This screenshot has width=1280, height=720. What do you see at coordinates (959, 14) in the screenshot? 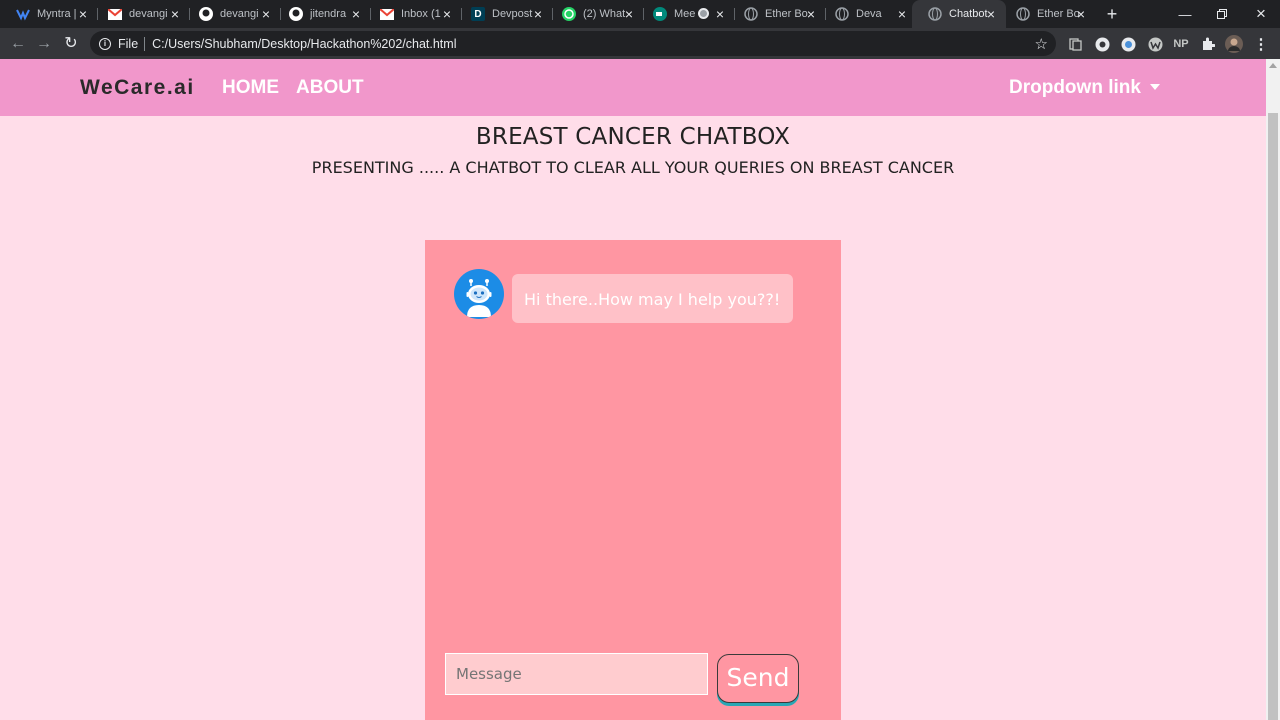
I see `browser-tab-active: Chatbot ×` at bounding box center [959, 14].